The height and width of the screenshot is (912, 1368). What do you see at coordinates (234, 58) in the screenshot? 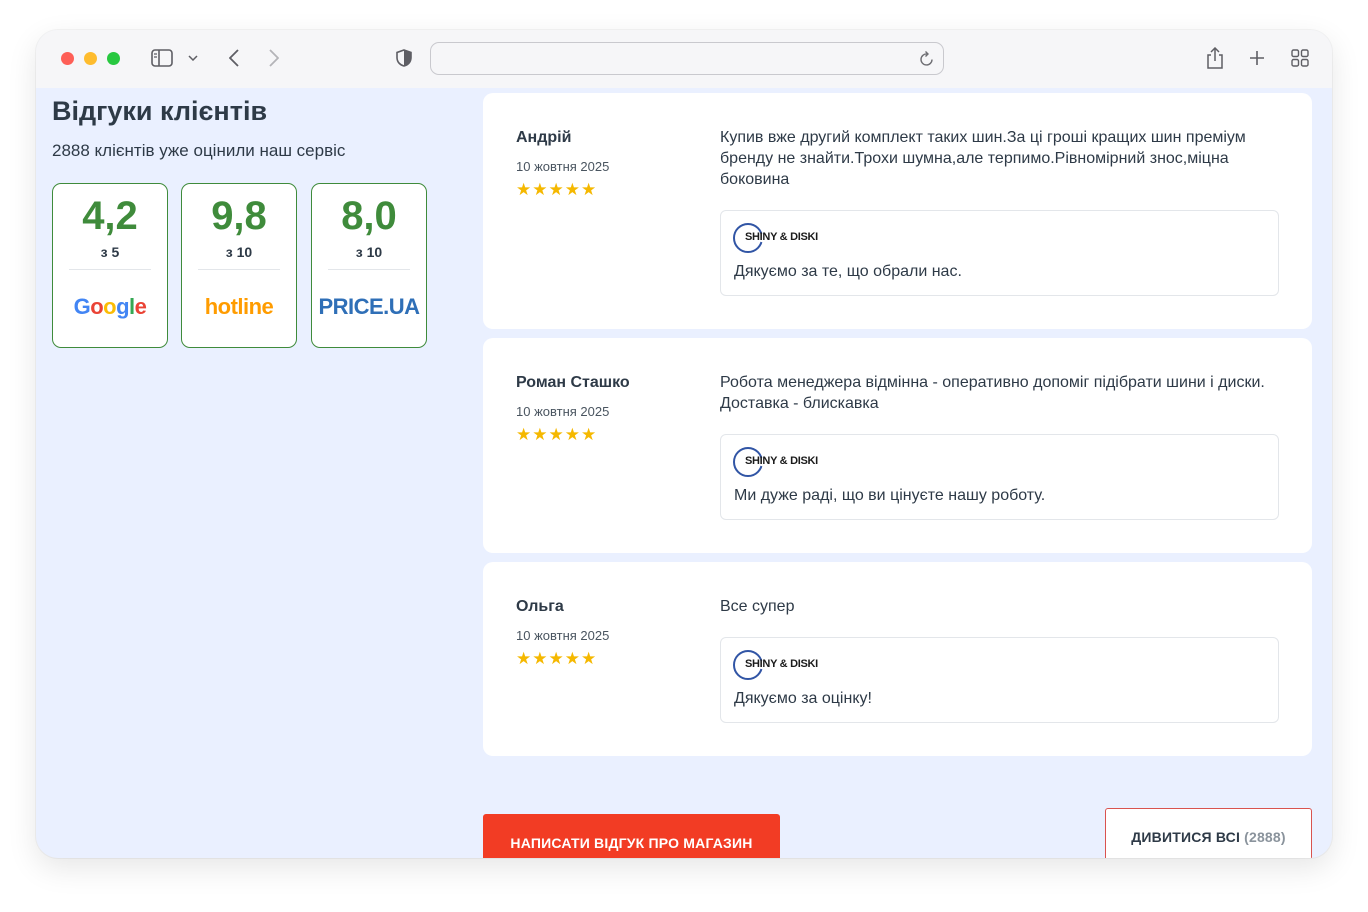
I see `back-arrow-icon` at bounding box center [234, 58].